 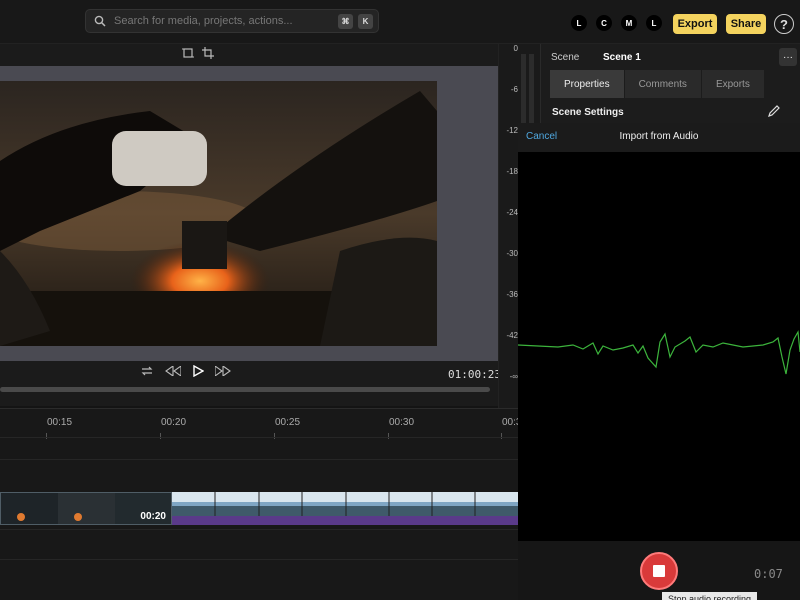 What do you see at coordinates (198, 371) in the screenshot?
I see `play-icon` at bounding box center [198, 371].